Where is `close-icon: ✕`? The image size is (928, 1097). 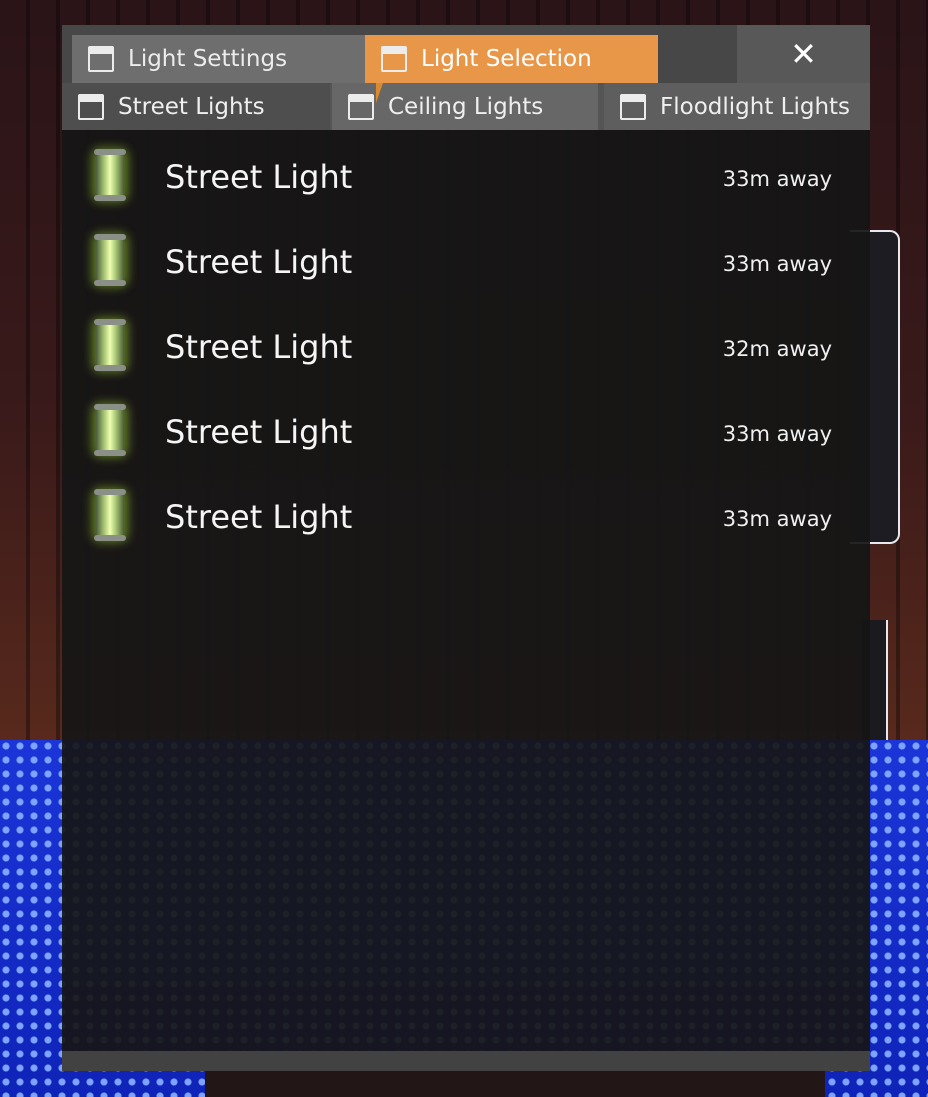 close-icon: ✕ is located at coordinates (803, 54).